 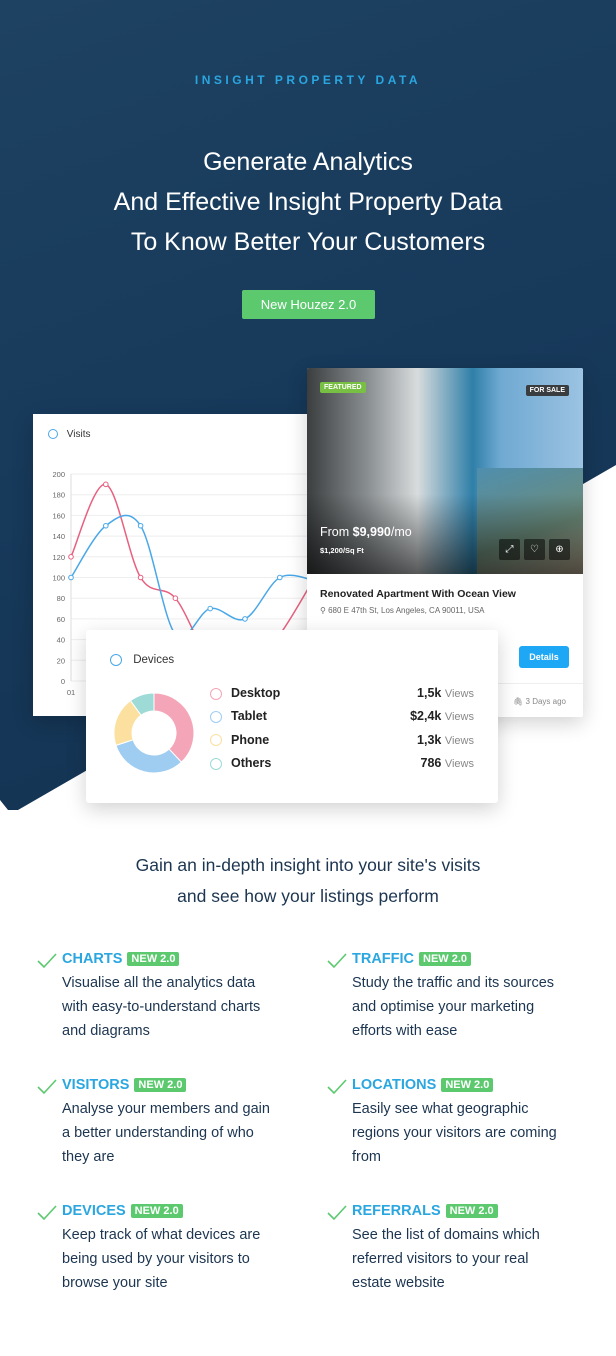 I want to click on devices-donut-chart, so click(x=154, y=733).